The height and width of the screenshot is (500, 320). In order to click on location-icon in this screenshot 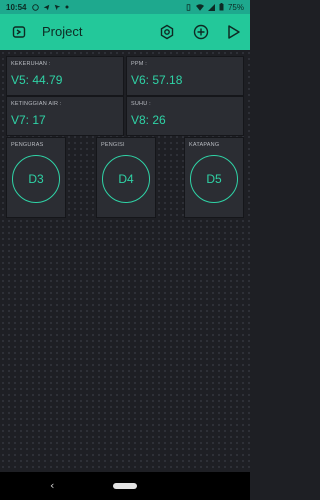, I will do `click(58, 7)`.